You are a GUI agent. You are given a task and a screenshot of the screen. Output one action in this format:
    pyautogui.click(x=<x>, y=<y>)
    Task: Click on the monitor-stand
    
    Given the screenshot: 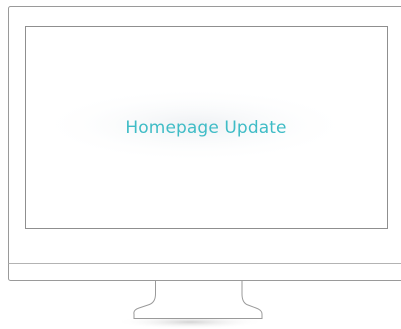 What is the action you would take?
    pyautogui.click(x=198, y=300)
    